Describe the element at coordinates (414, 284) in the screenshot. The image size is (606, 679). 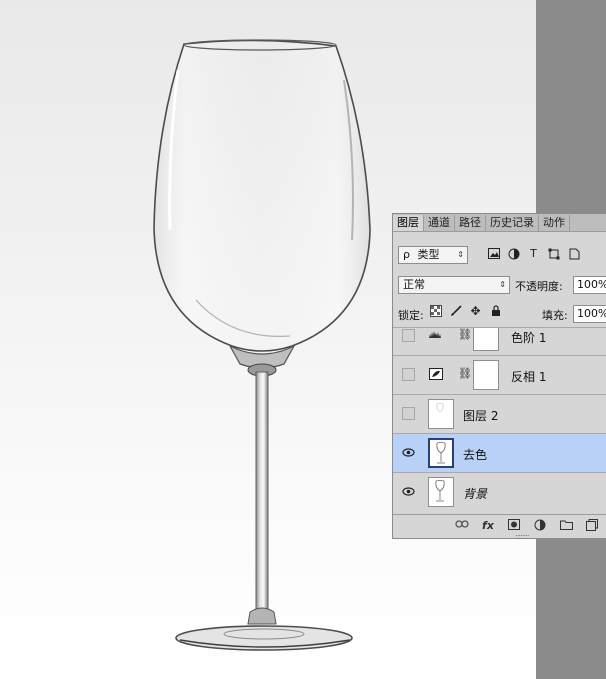
I see `blend-mode-value: 正常` at that location.